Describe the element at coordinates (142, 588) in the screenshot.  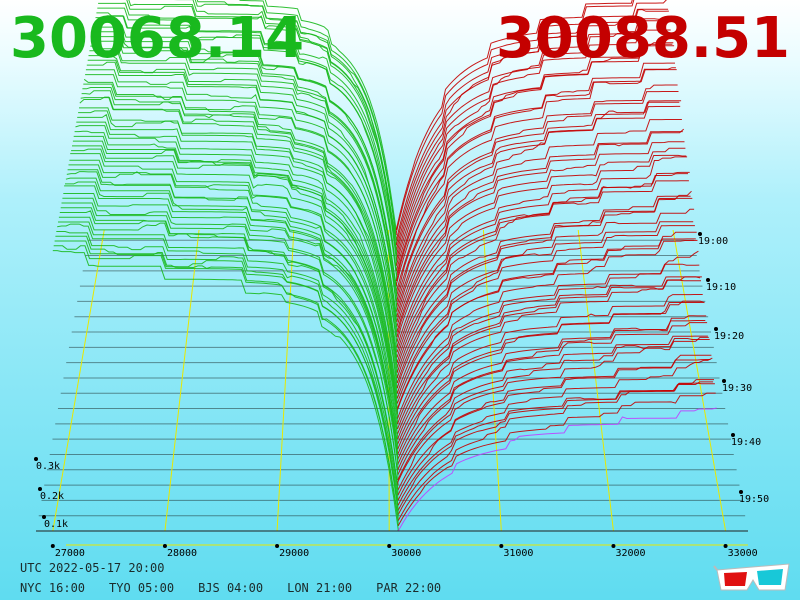
I see `timezone-1: TYO 05:00` at that location.